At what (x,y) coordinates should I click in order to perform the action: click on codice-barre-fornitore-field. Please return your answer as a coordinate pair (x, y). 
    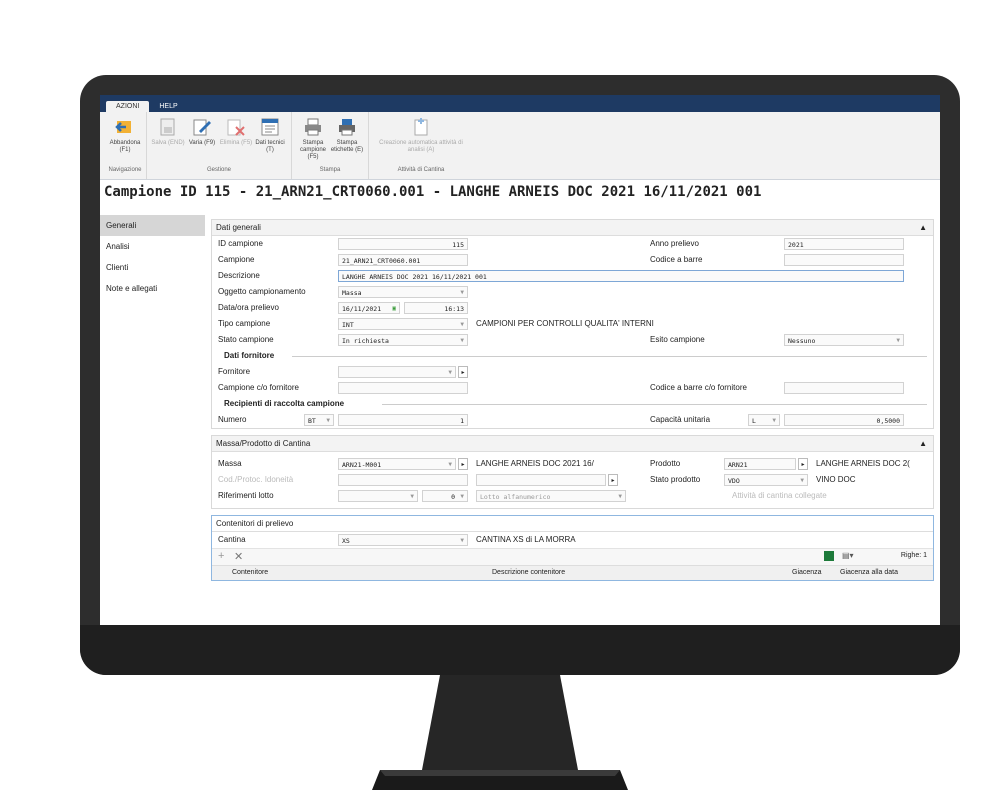
    Looking at the image, I should click on (844, 388).